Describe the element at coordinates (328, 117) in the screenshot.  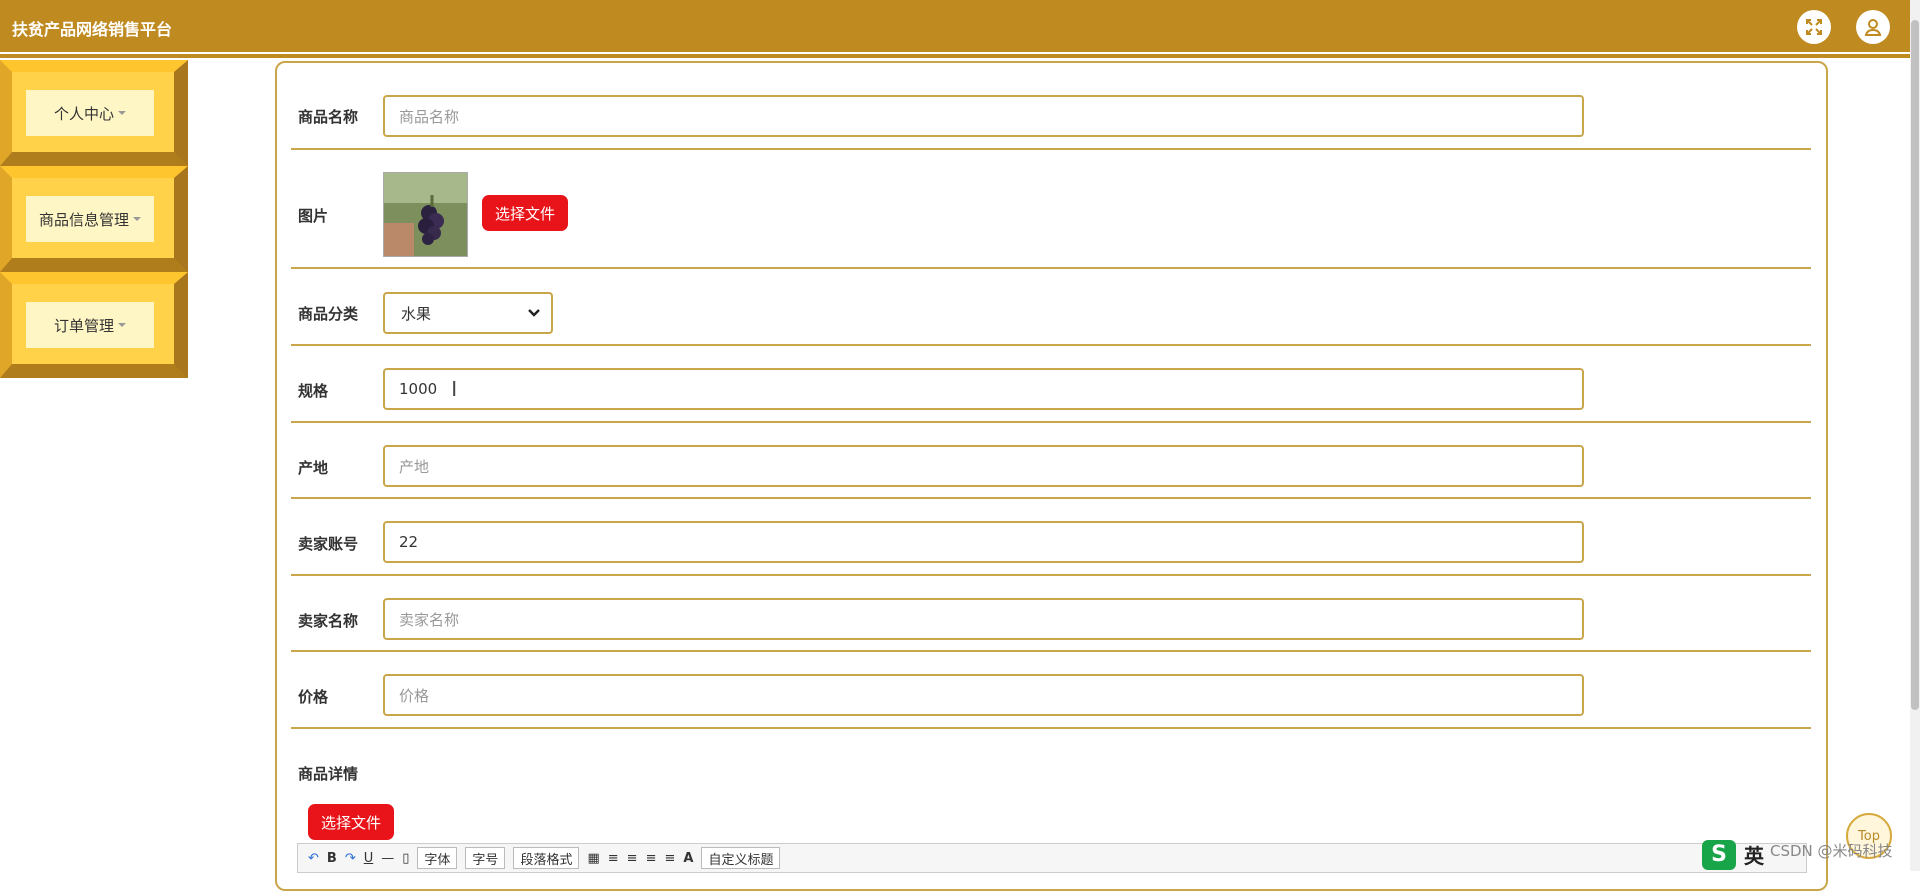
I see `name-label: 商品名称` at that location.